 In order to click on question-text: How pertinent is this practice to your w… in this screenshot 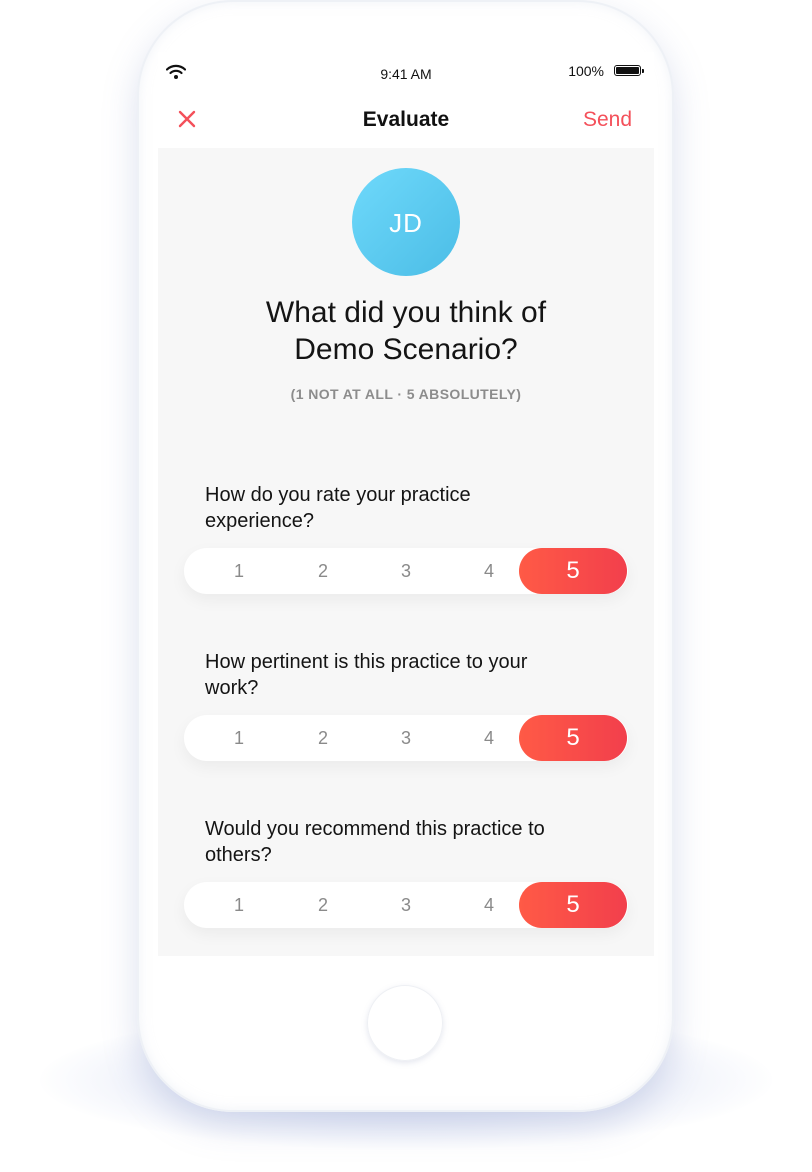, I will do `click(366, 675)`.